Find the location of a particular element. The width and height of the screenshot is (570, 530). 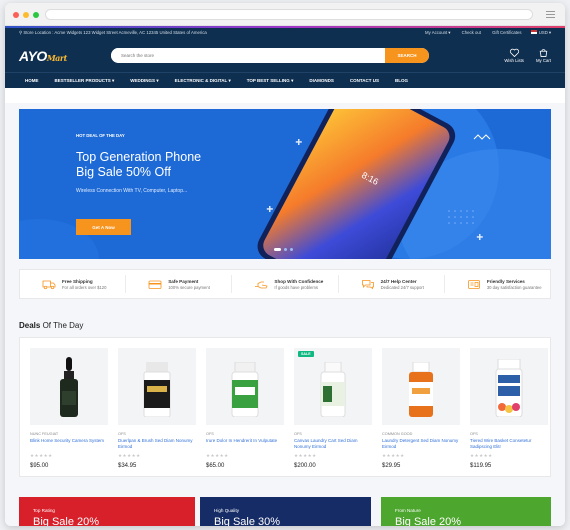

nav-top-best-selling: TOP BEST SELLING ▾ is located at coordinates (270, 81).